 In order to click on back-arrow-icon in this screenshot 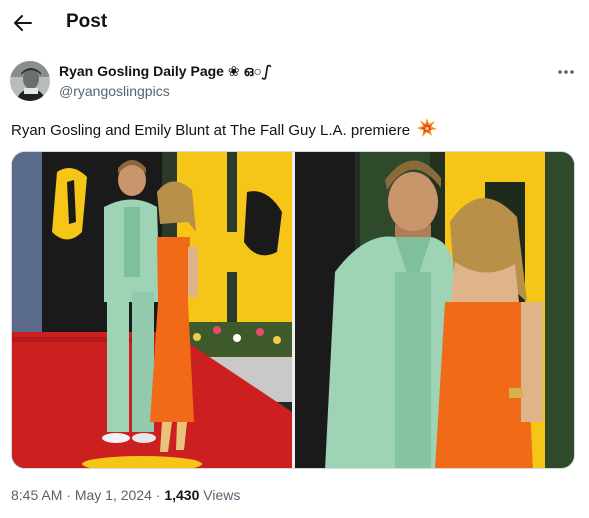, I will do `click(23, 23)`.